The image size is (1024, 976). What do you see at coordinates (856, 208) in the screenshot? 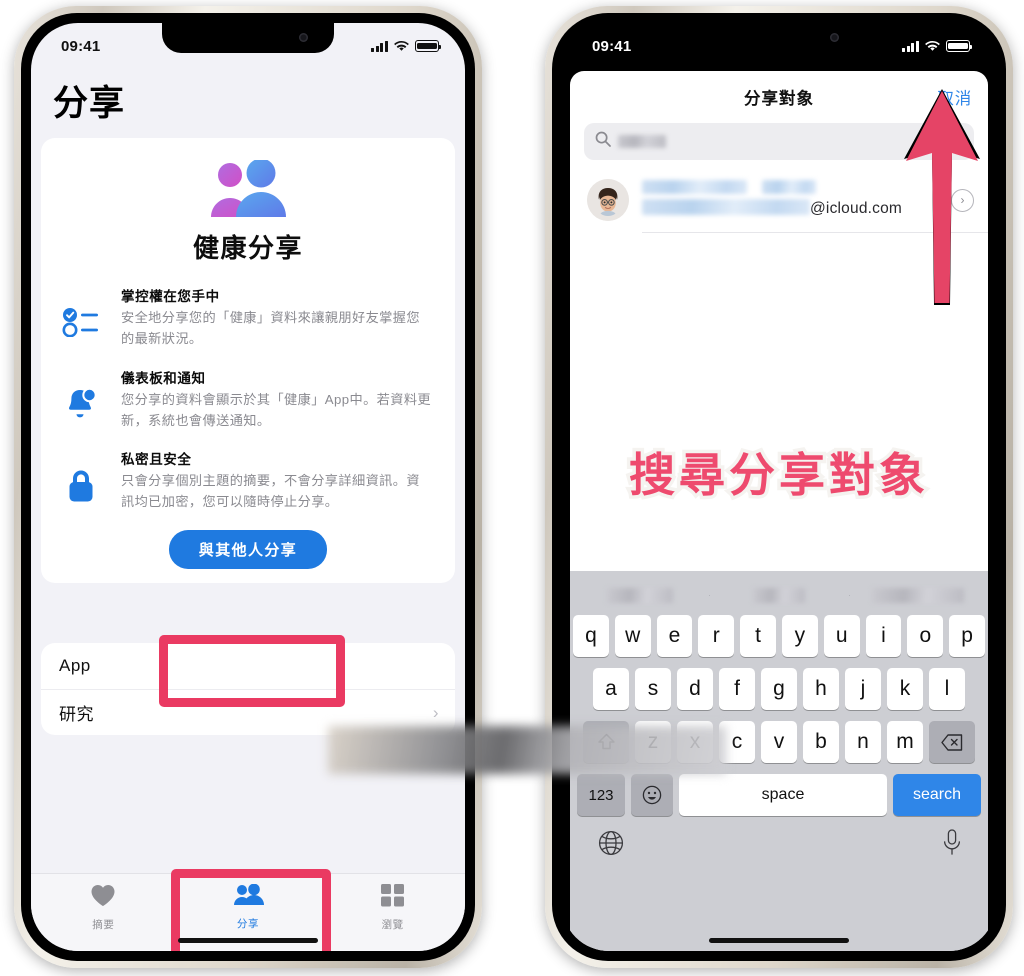
I see `contact-email-domain: @icloud.com` at bounding box center [856, 208].